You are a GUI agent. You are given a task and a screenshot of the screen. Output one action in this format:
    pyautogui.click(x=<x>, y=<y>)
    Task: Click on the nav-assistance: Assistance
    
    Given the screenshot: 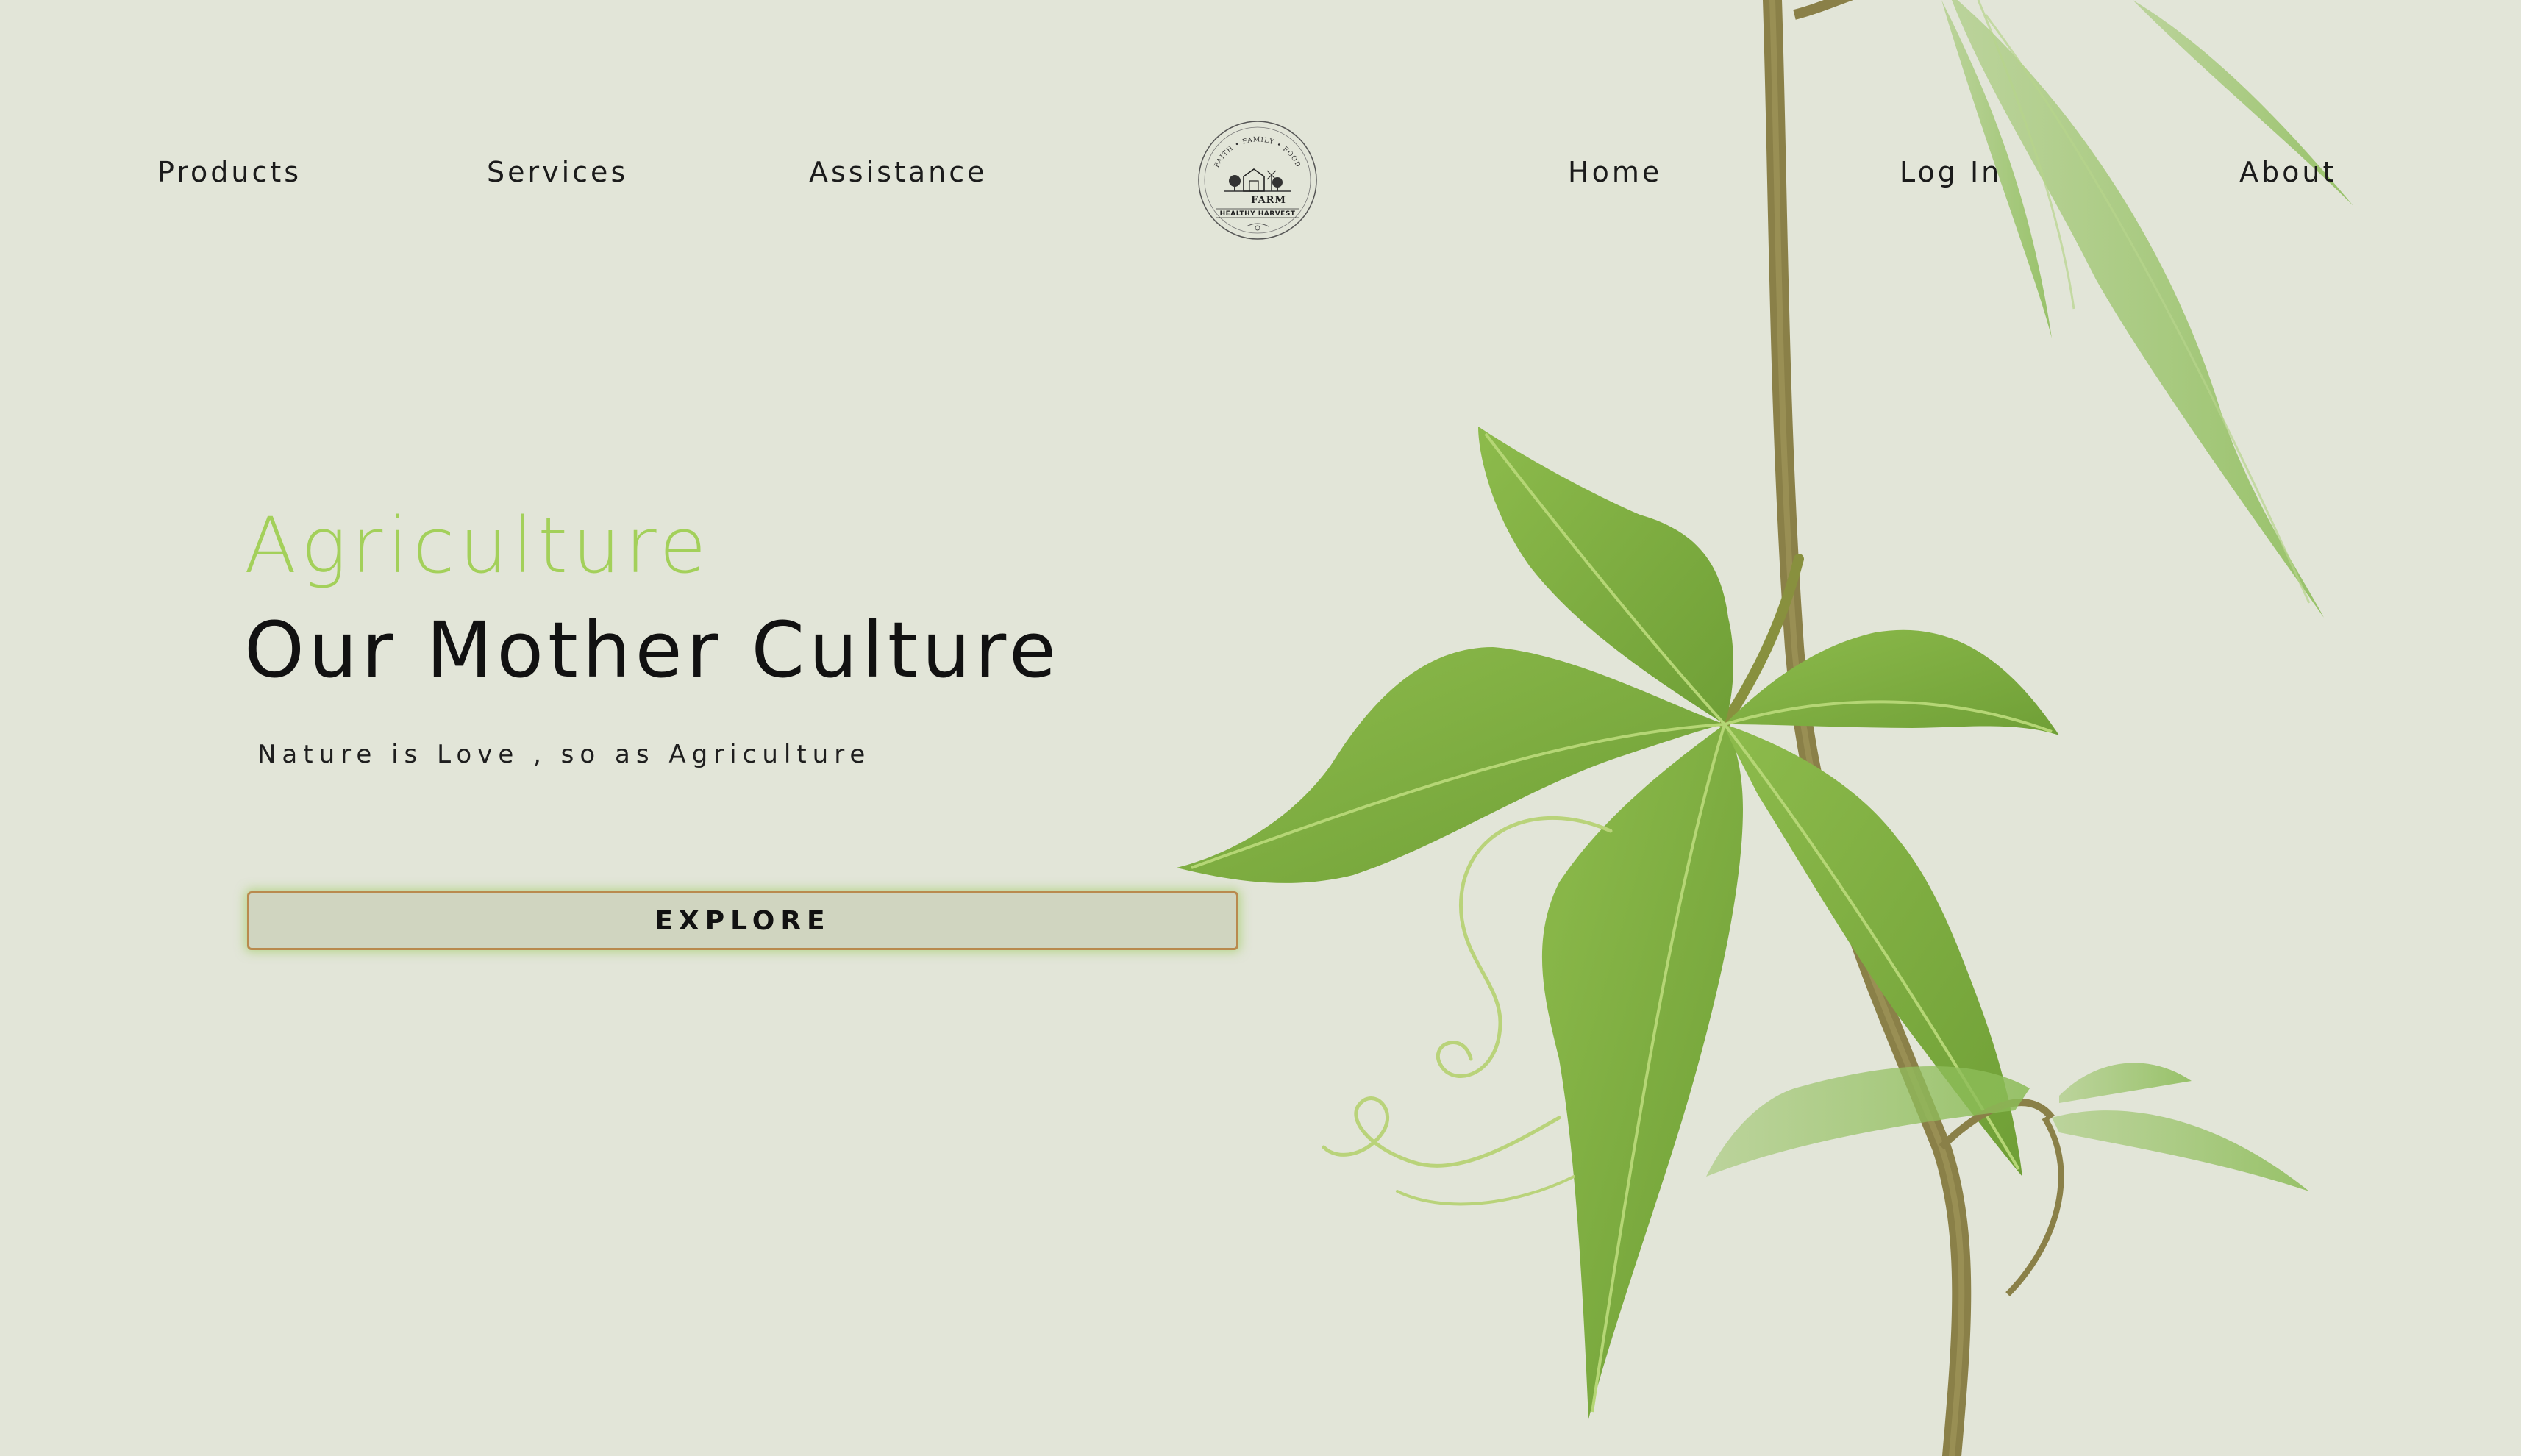 What is the action you would take?
    pyautogui.click(x=899, y=172)
    